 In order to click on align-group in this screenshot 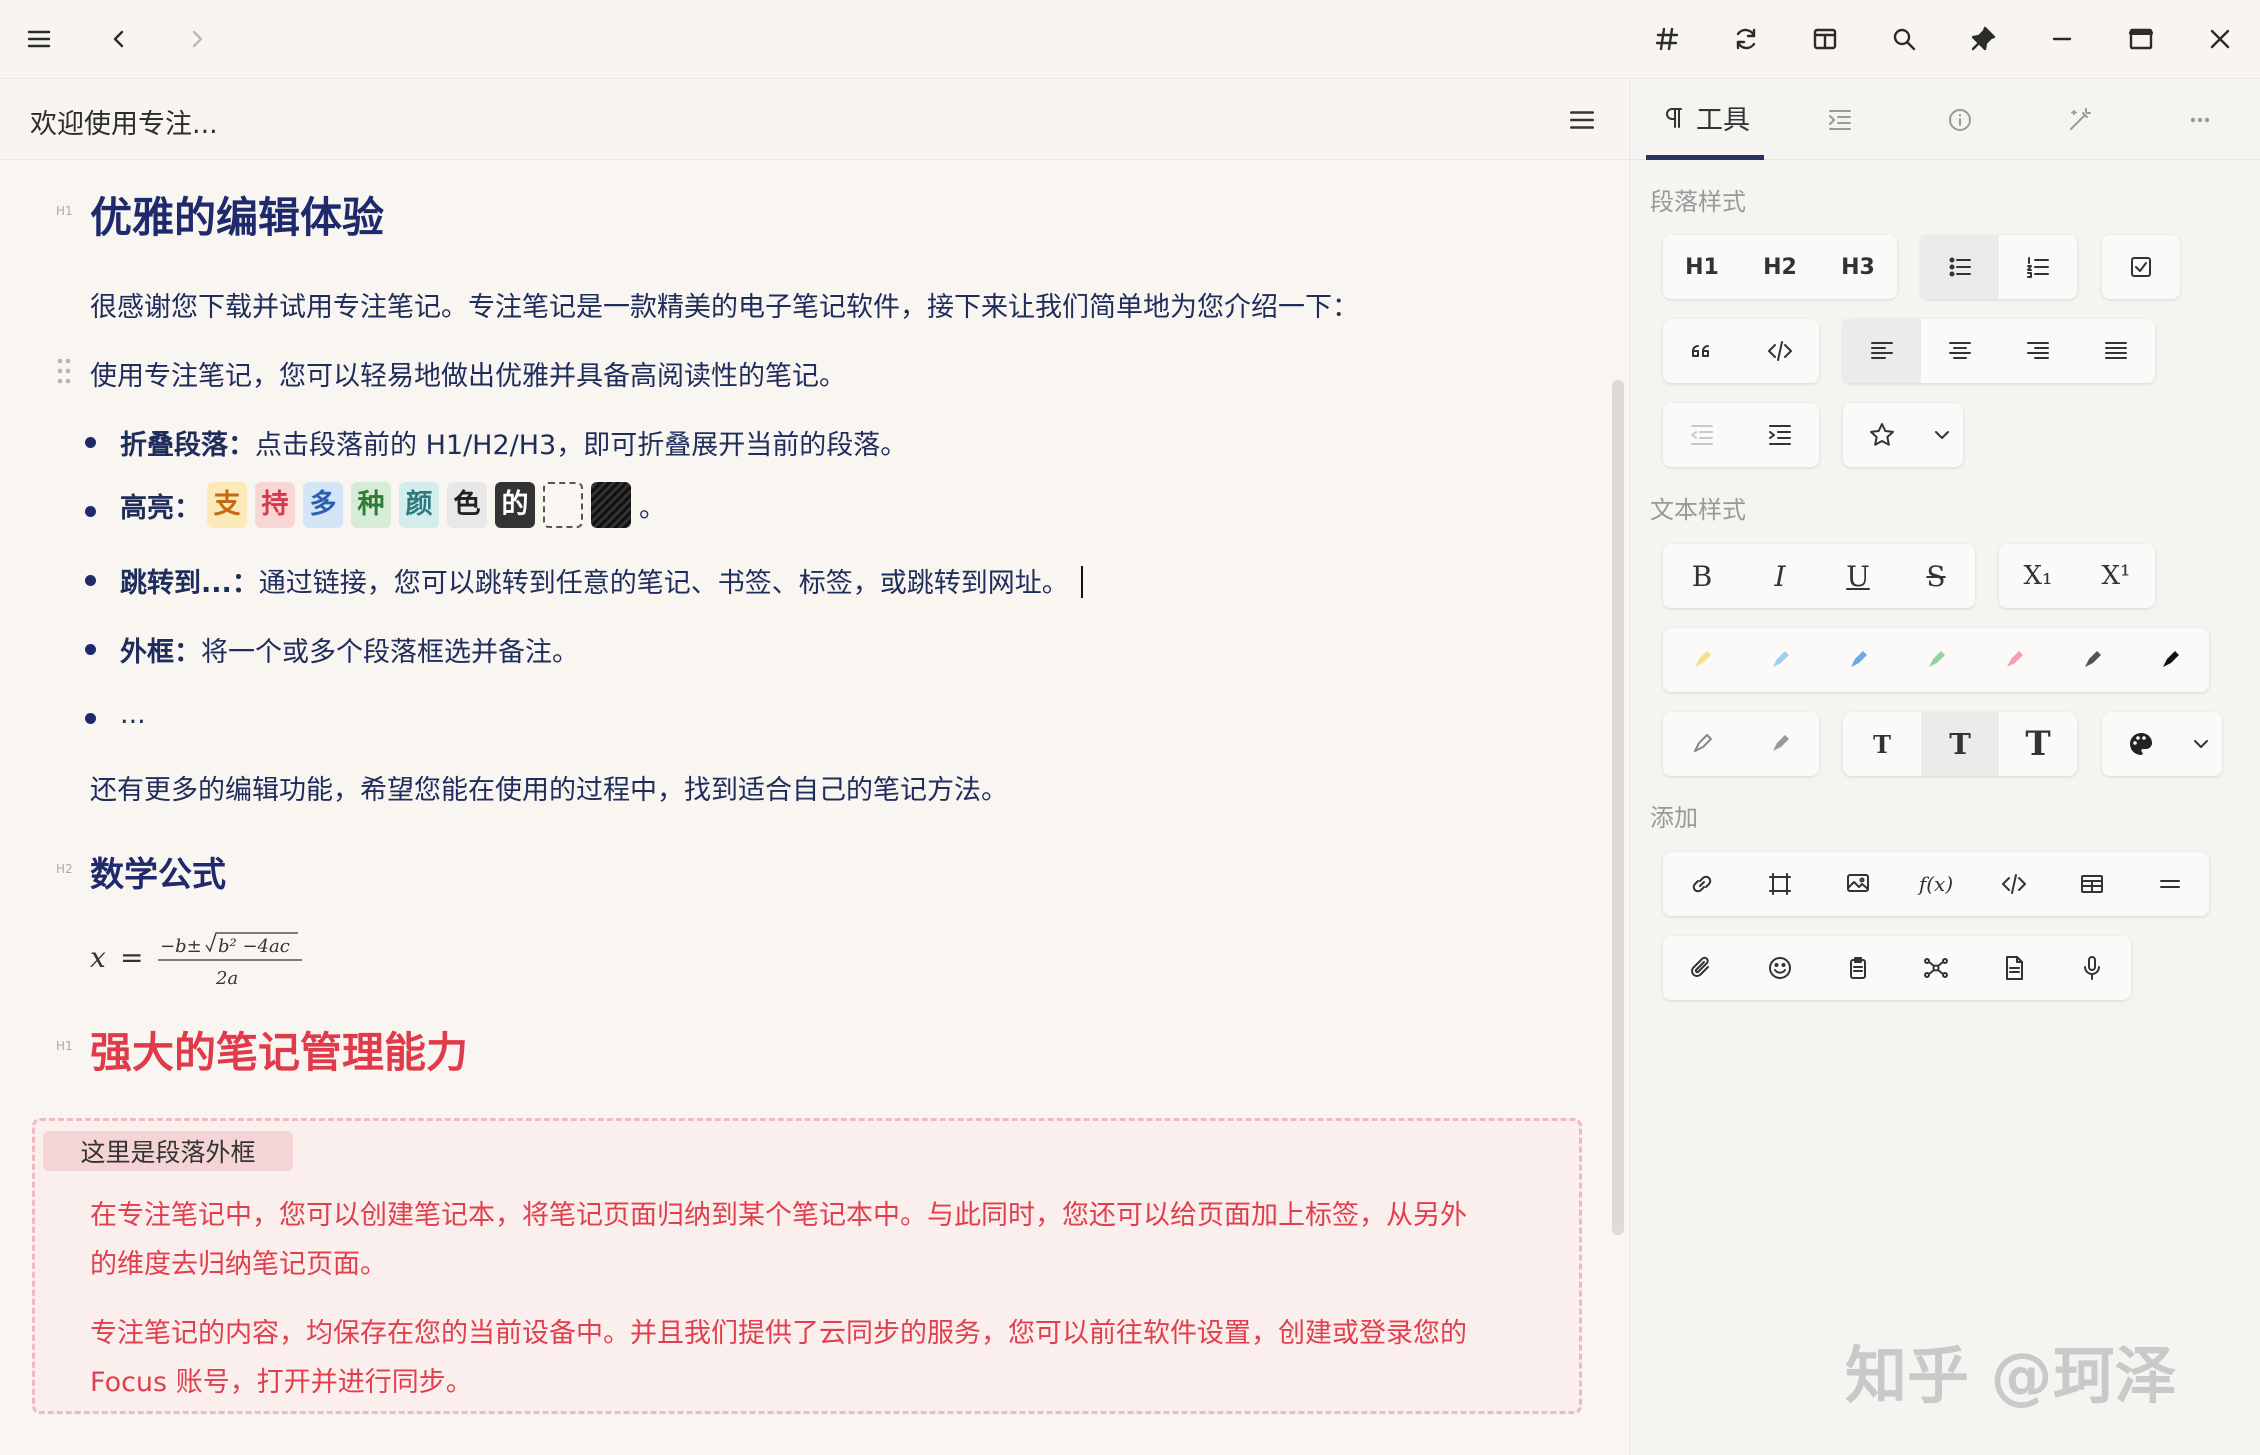, I will do `click(1999, 351)`.